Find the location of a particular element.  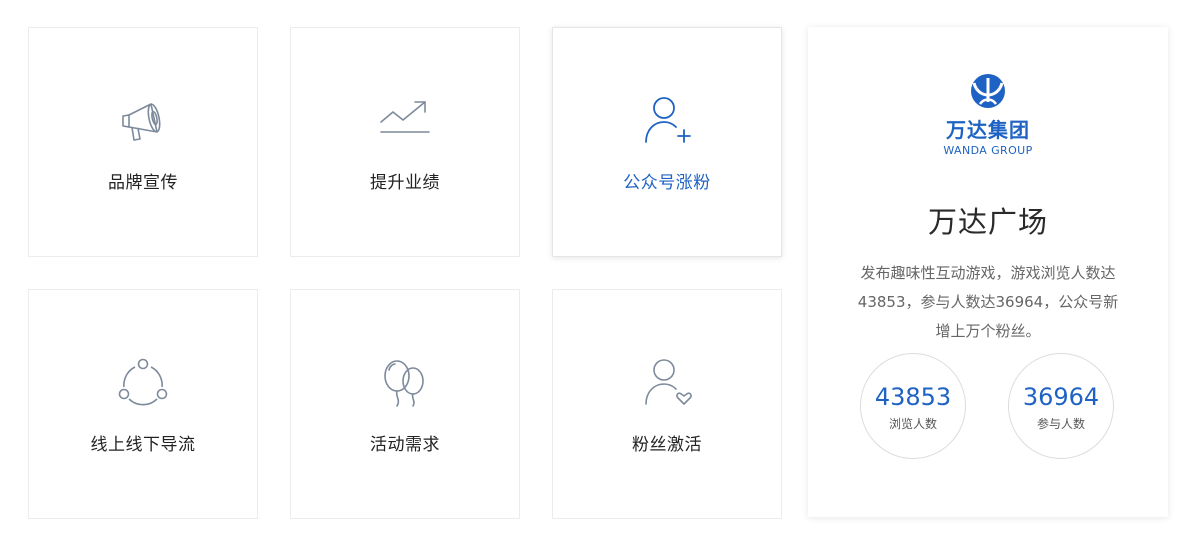

stat-value: 36964 is located at coordinates (1061, 397).